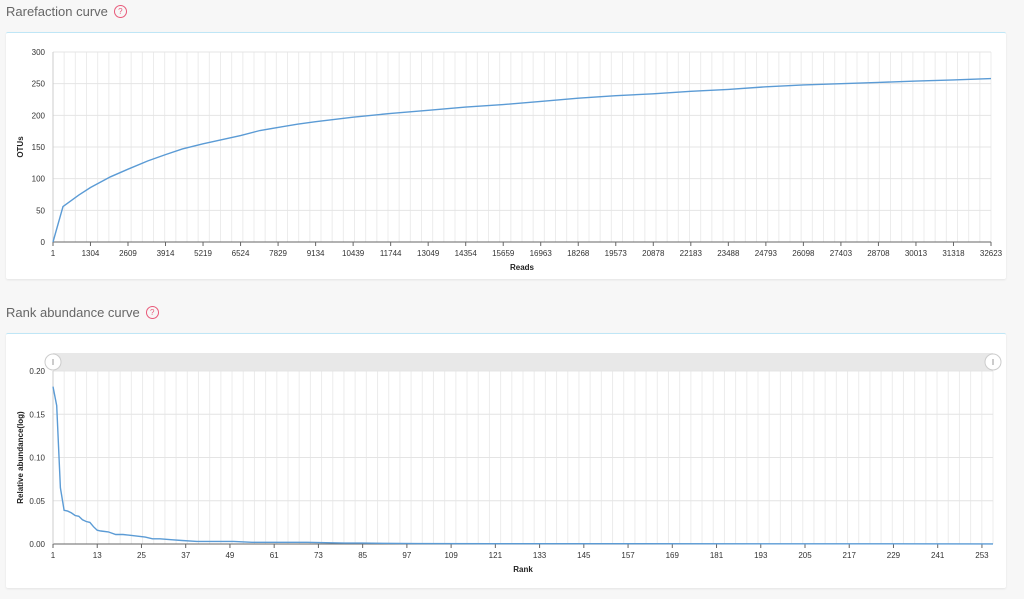  I want to click on x-tick-label: 23488, so click(728, 253).